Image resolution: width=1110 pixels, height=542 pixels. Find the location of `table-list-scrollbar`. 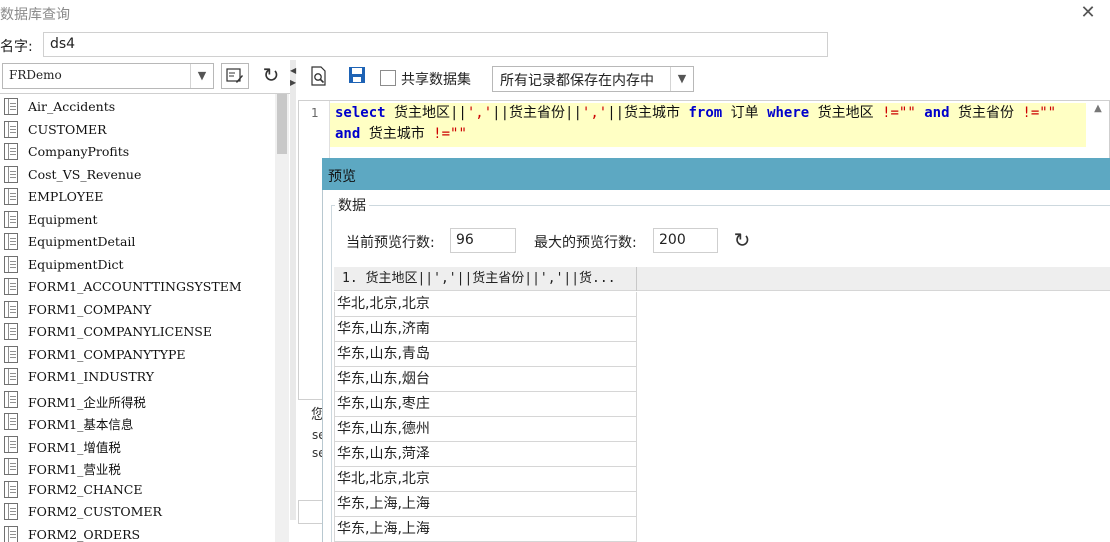

table-list-scrollbar is located at coordinates (282, 318).